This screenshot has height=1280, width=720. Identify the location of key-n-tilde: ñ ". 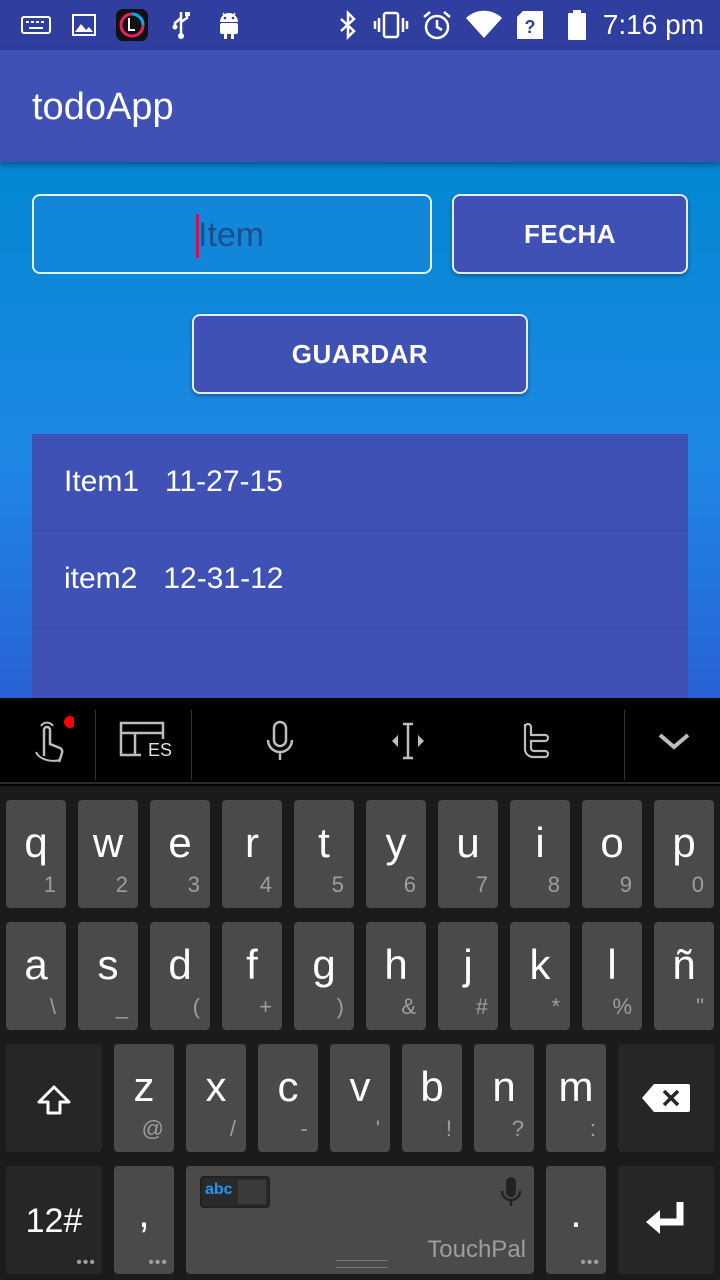
(684, 976).